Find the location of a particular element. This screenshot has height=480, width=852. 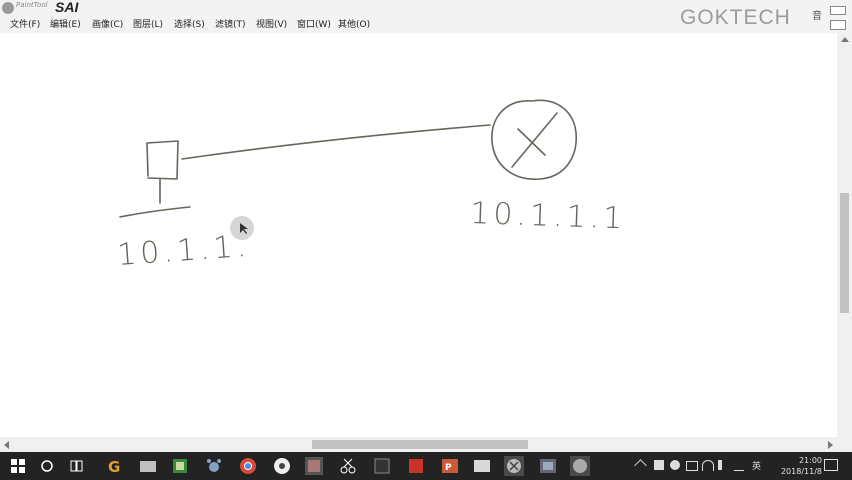

app-powerpoint-icon: P is located at coordinates (450, 466).